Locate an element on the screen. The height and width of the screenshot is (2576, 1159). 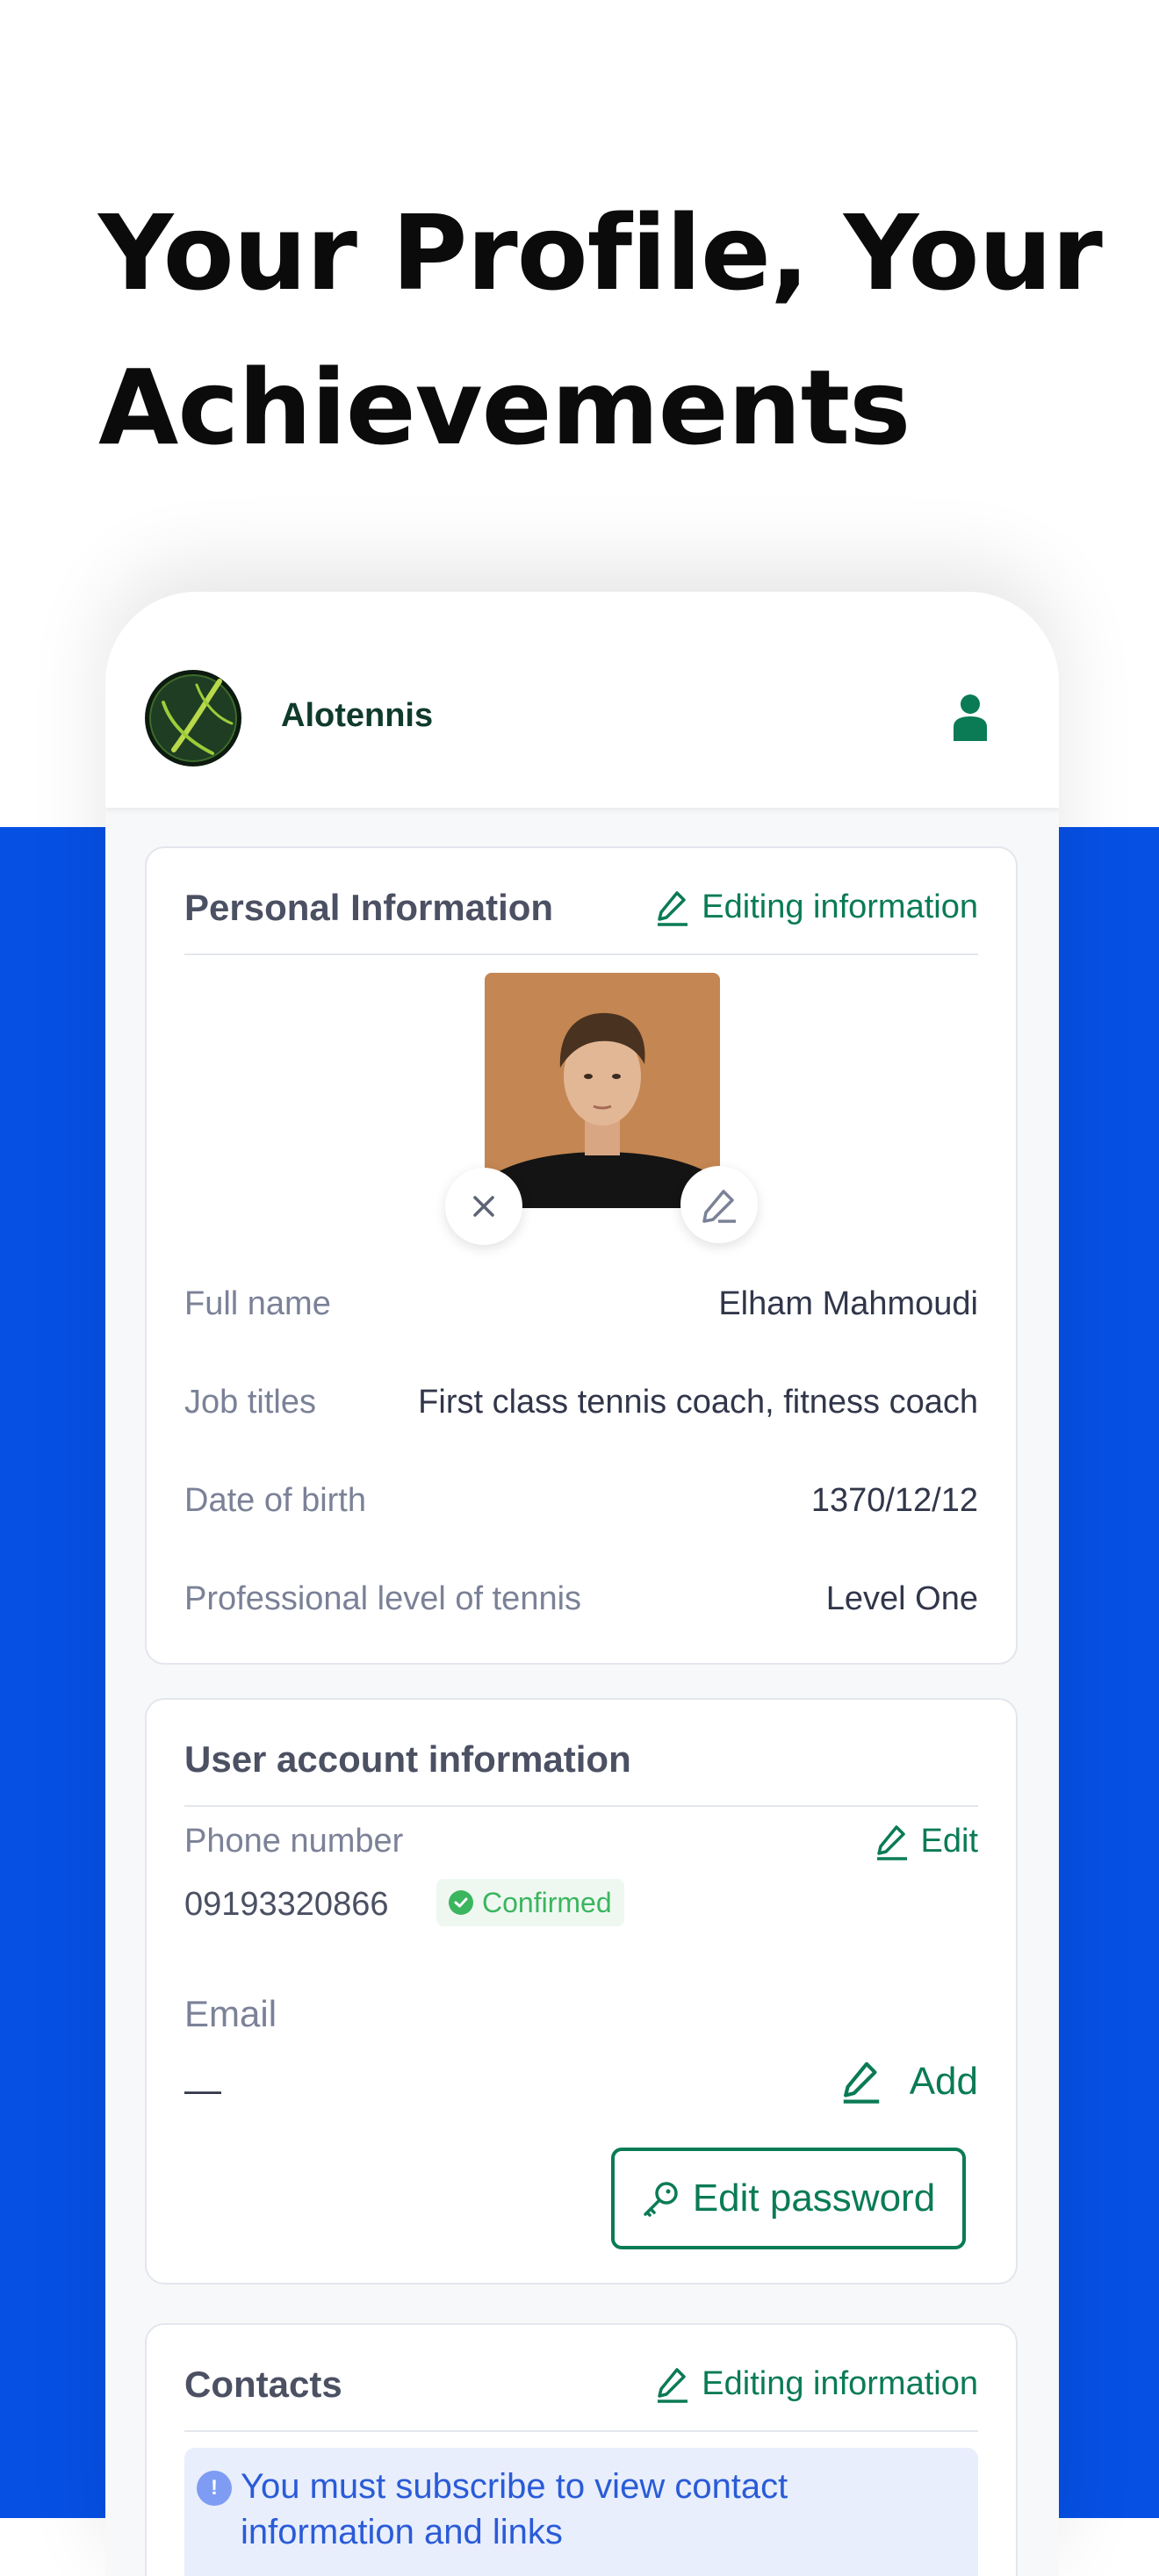
tennis-level-label: Professional level of tennis is located at coordinates (383, 1598).